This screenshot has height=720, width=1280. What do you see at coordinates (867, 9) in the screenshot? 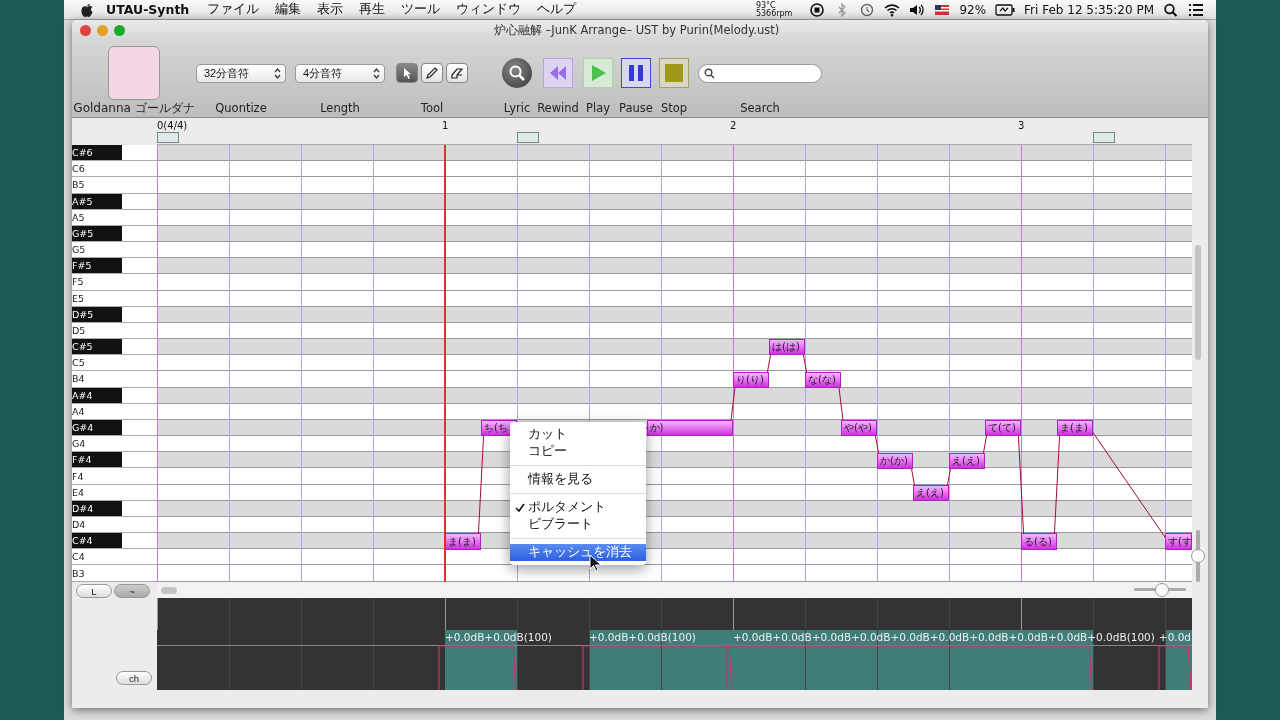
I see `clock-icon` at bounding box center [867, 9].